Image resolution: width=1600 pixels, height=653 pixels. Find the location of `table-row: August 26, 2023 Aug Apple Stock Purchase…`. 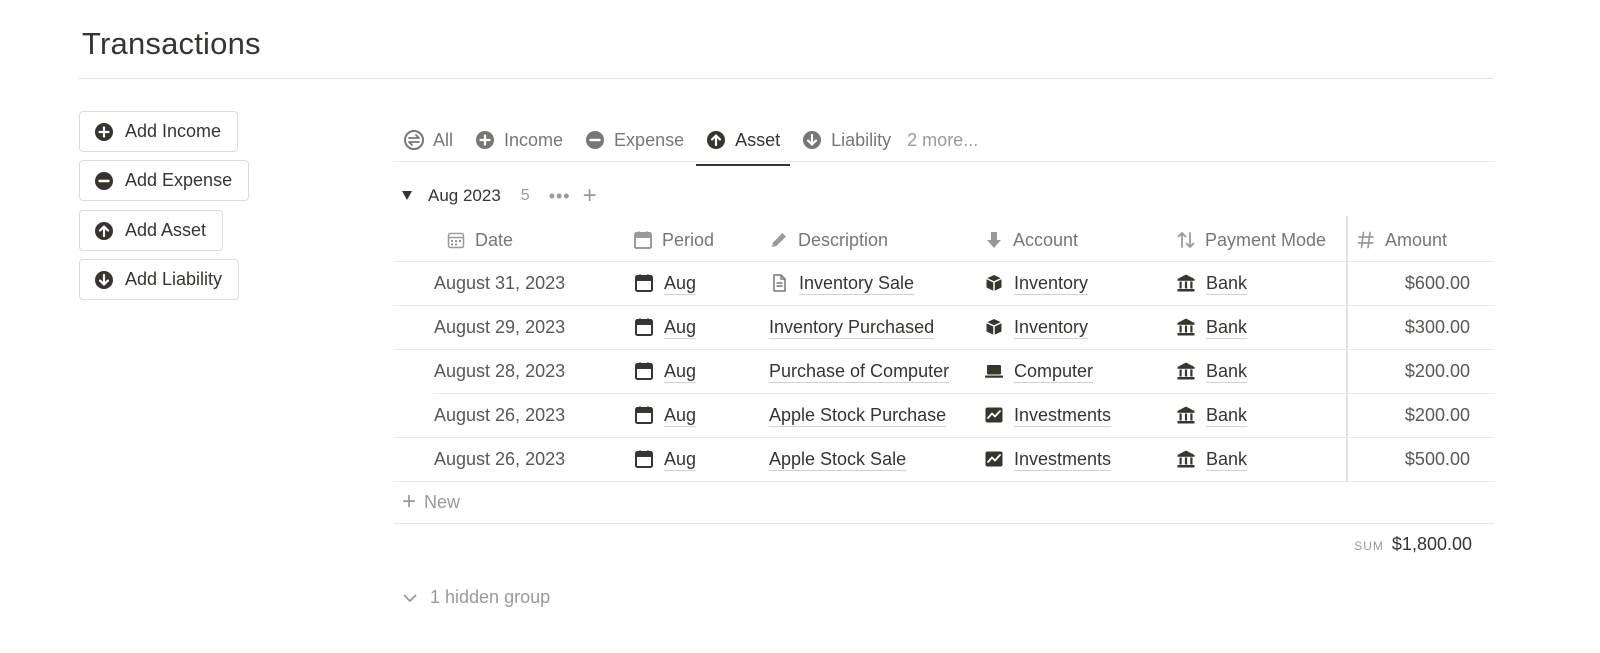

table-row: August 26, 2023 Aug Apple Stock Purchase… is located at coordinates (944, 415).